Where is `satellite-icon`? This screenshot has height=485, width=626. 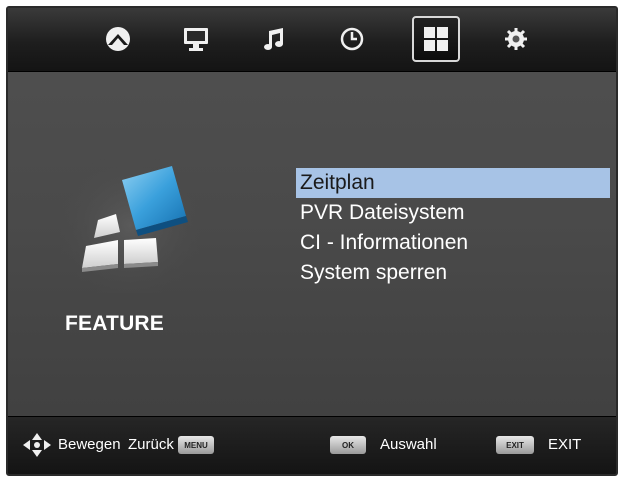
satellite-icon is located at coordinates (118, 39).